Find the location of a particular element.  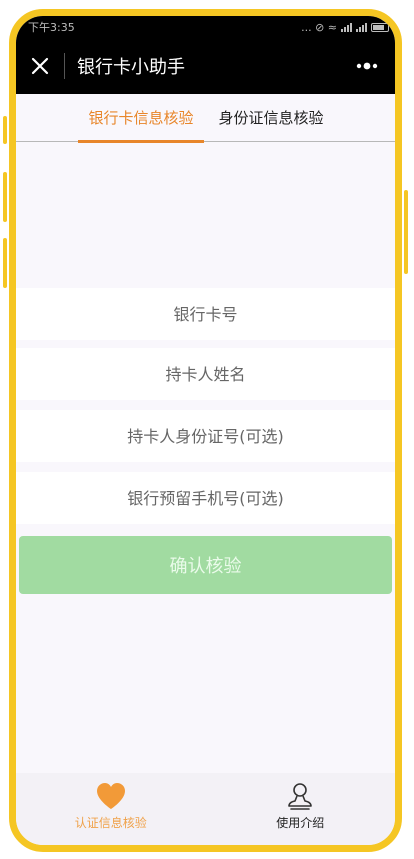

tab-bank-card-verify: 银行卡信息核验 is located at coordinates (141, 118).